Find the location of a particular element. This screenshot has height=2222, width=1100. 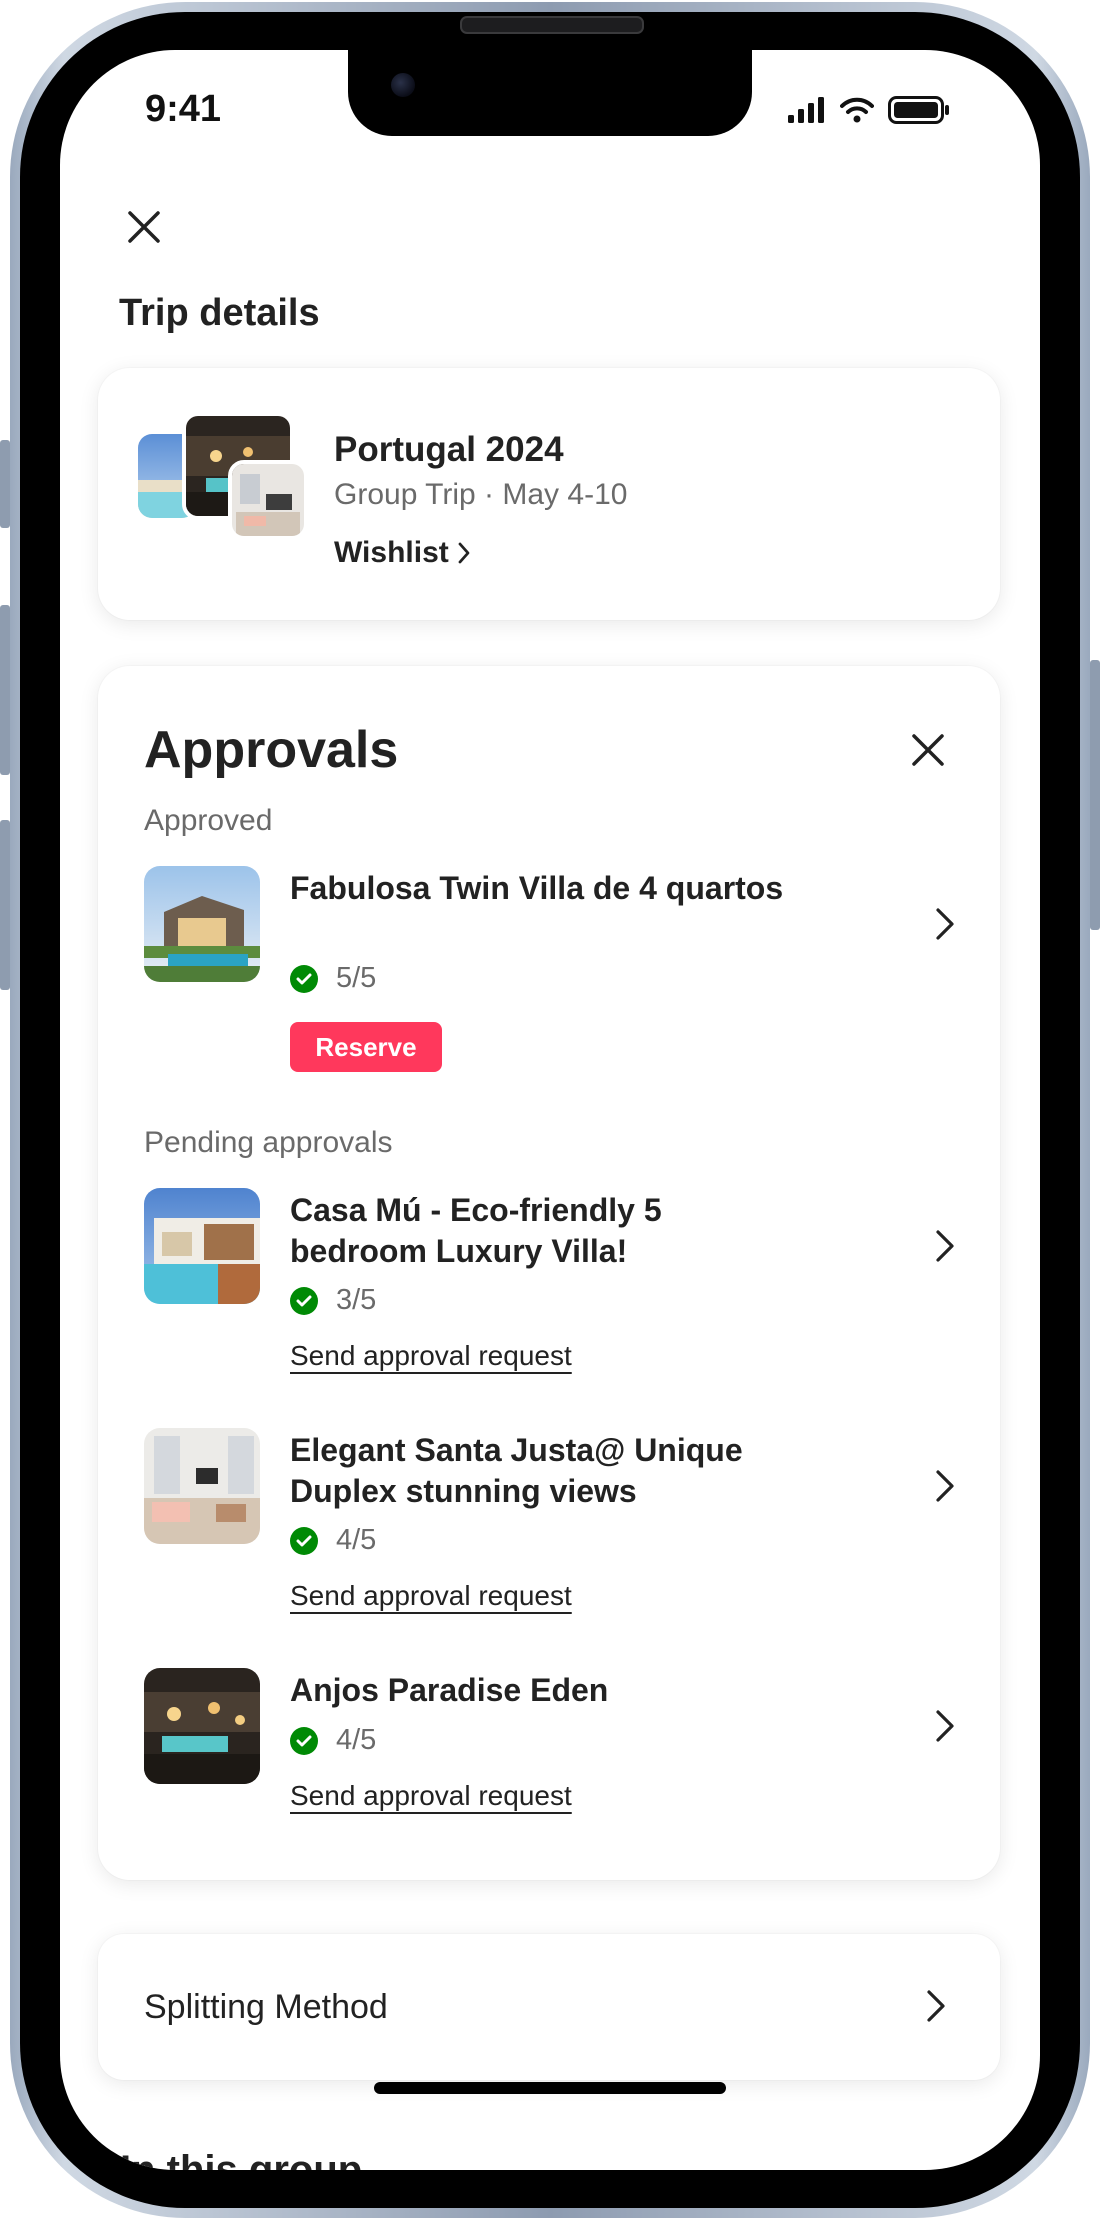

power-button is located at coordinates (1095, 795).